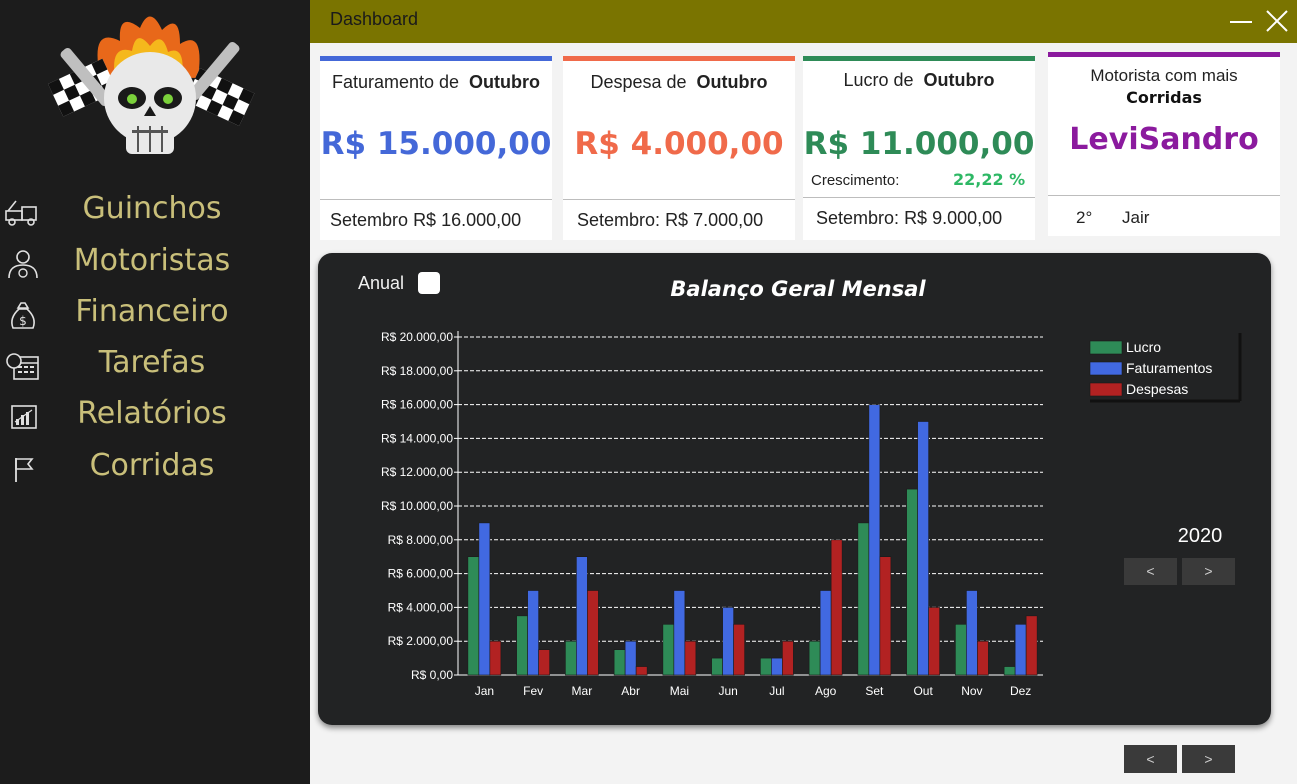 The image size is (1297, 784). I want to click on y-tick-label: R$ 10.000,00, so click(417, 506).